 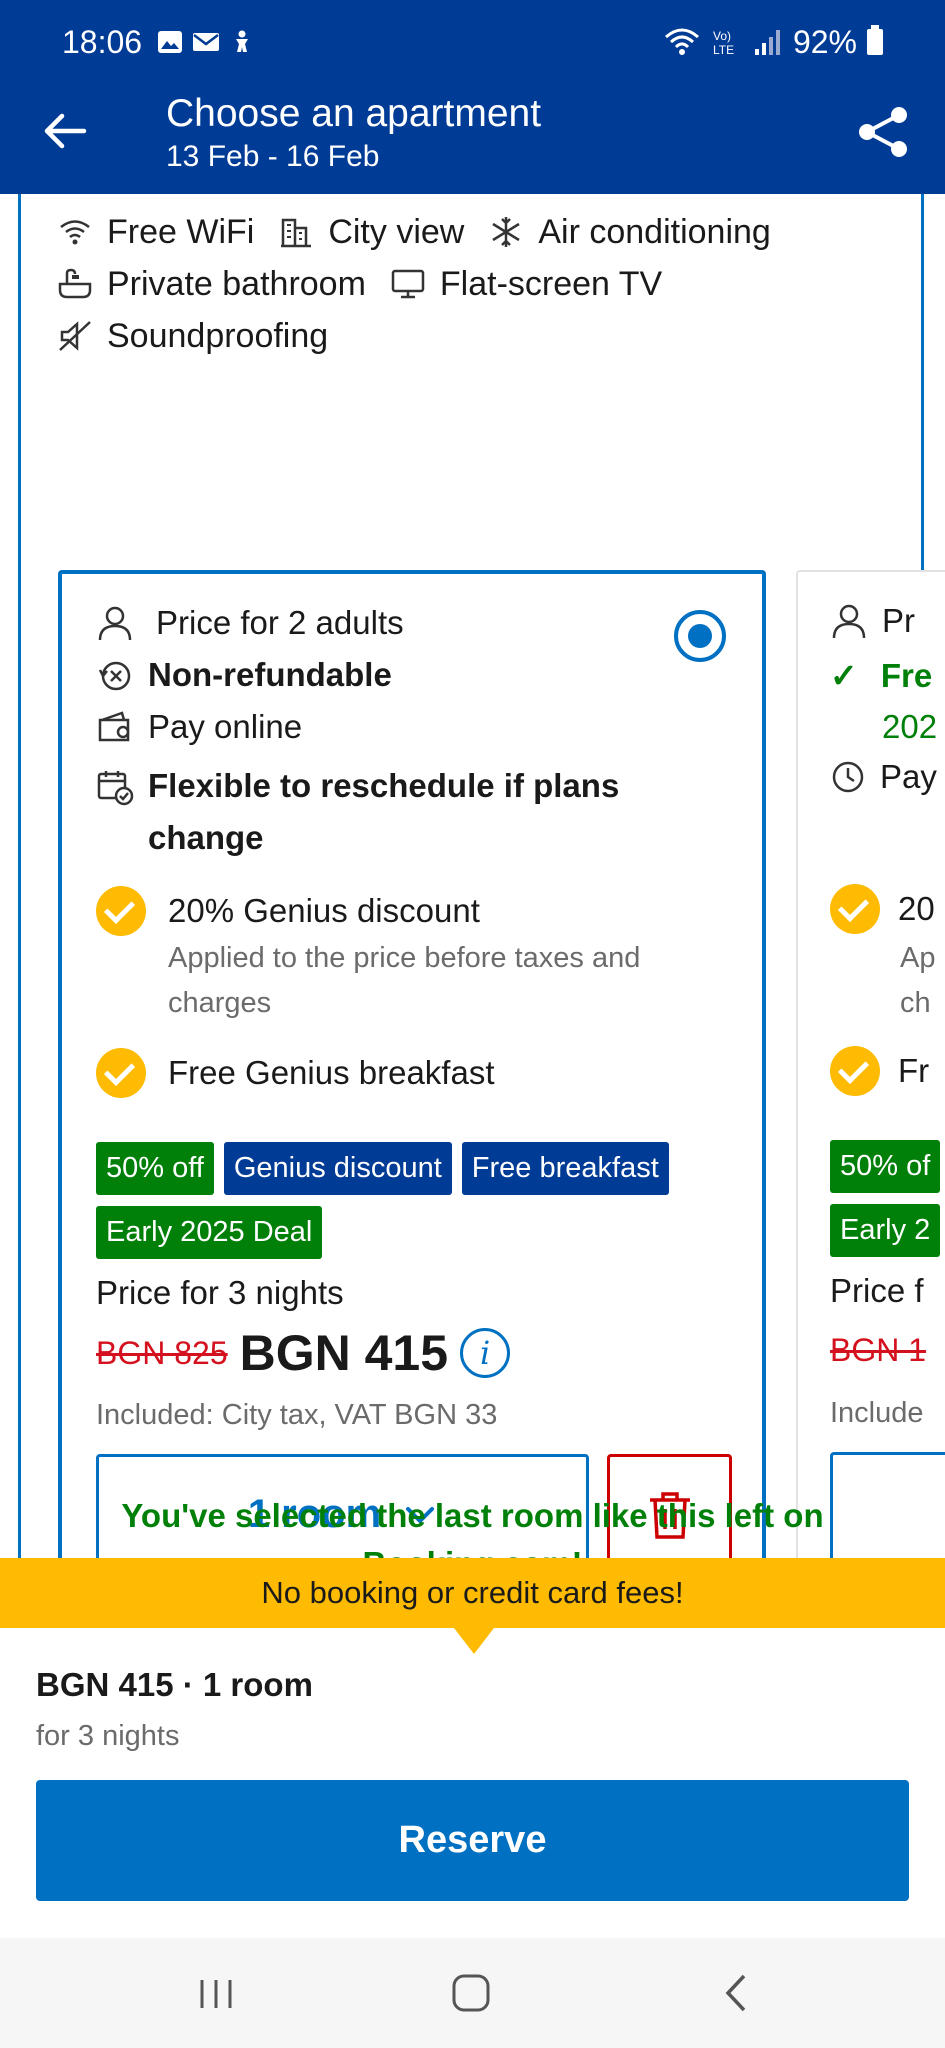 I want to click on soundproof-icon, so click(x=75, y=336).